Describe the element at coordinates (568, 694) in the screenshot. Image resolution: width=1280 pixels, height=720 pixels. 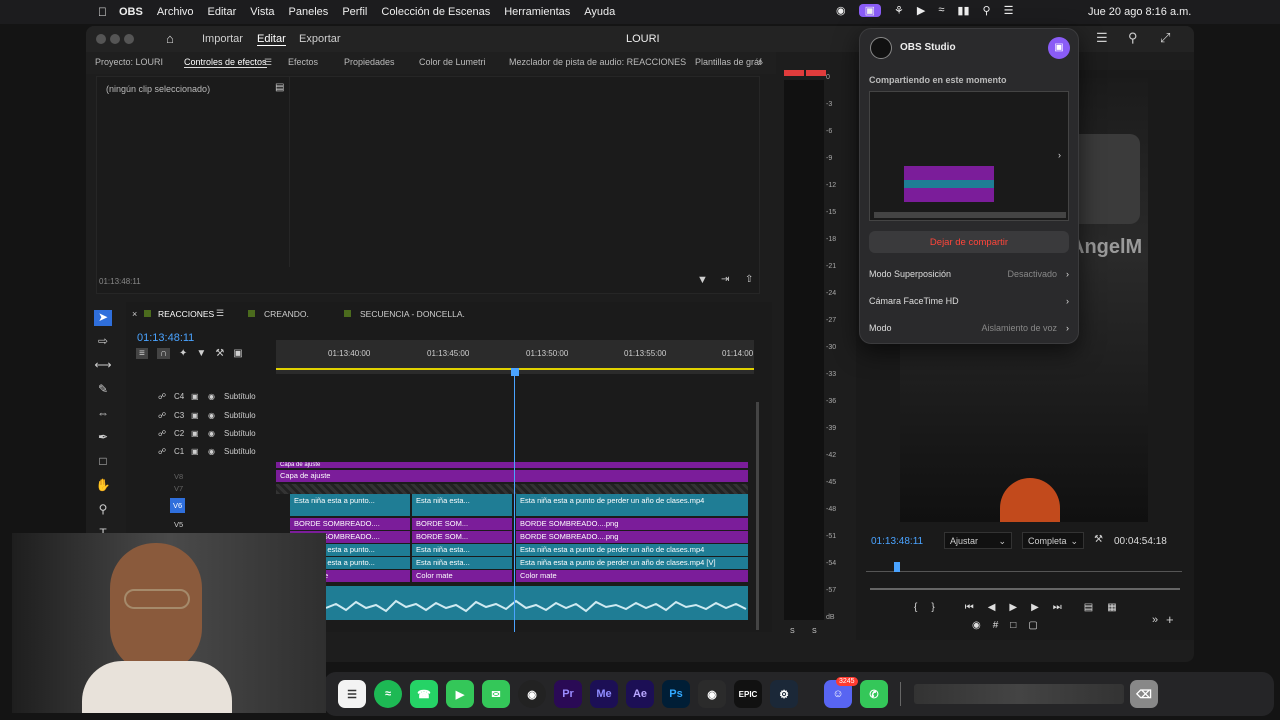
I see `premiere-app-icon: Pr` at that location.